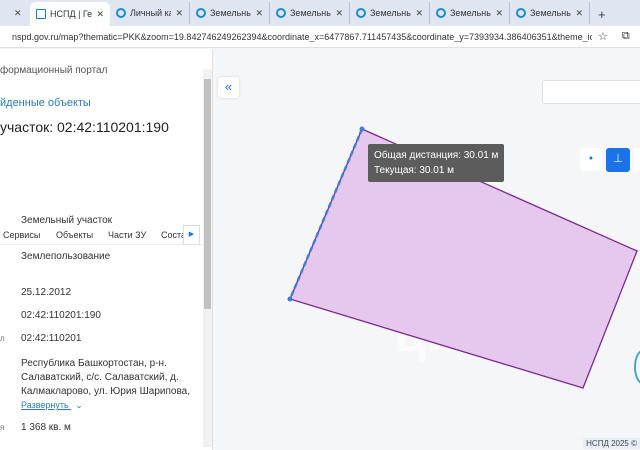 The height and width of the screenshot is (450, 640). Describe the element at coordinates (414, 170) in the screenshot. I see `current-distance: Текущая: 30.01 м` at that location.